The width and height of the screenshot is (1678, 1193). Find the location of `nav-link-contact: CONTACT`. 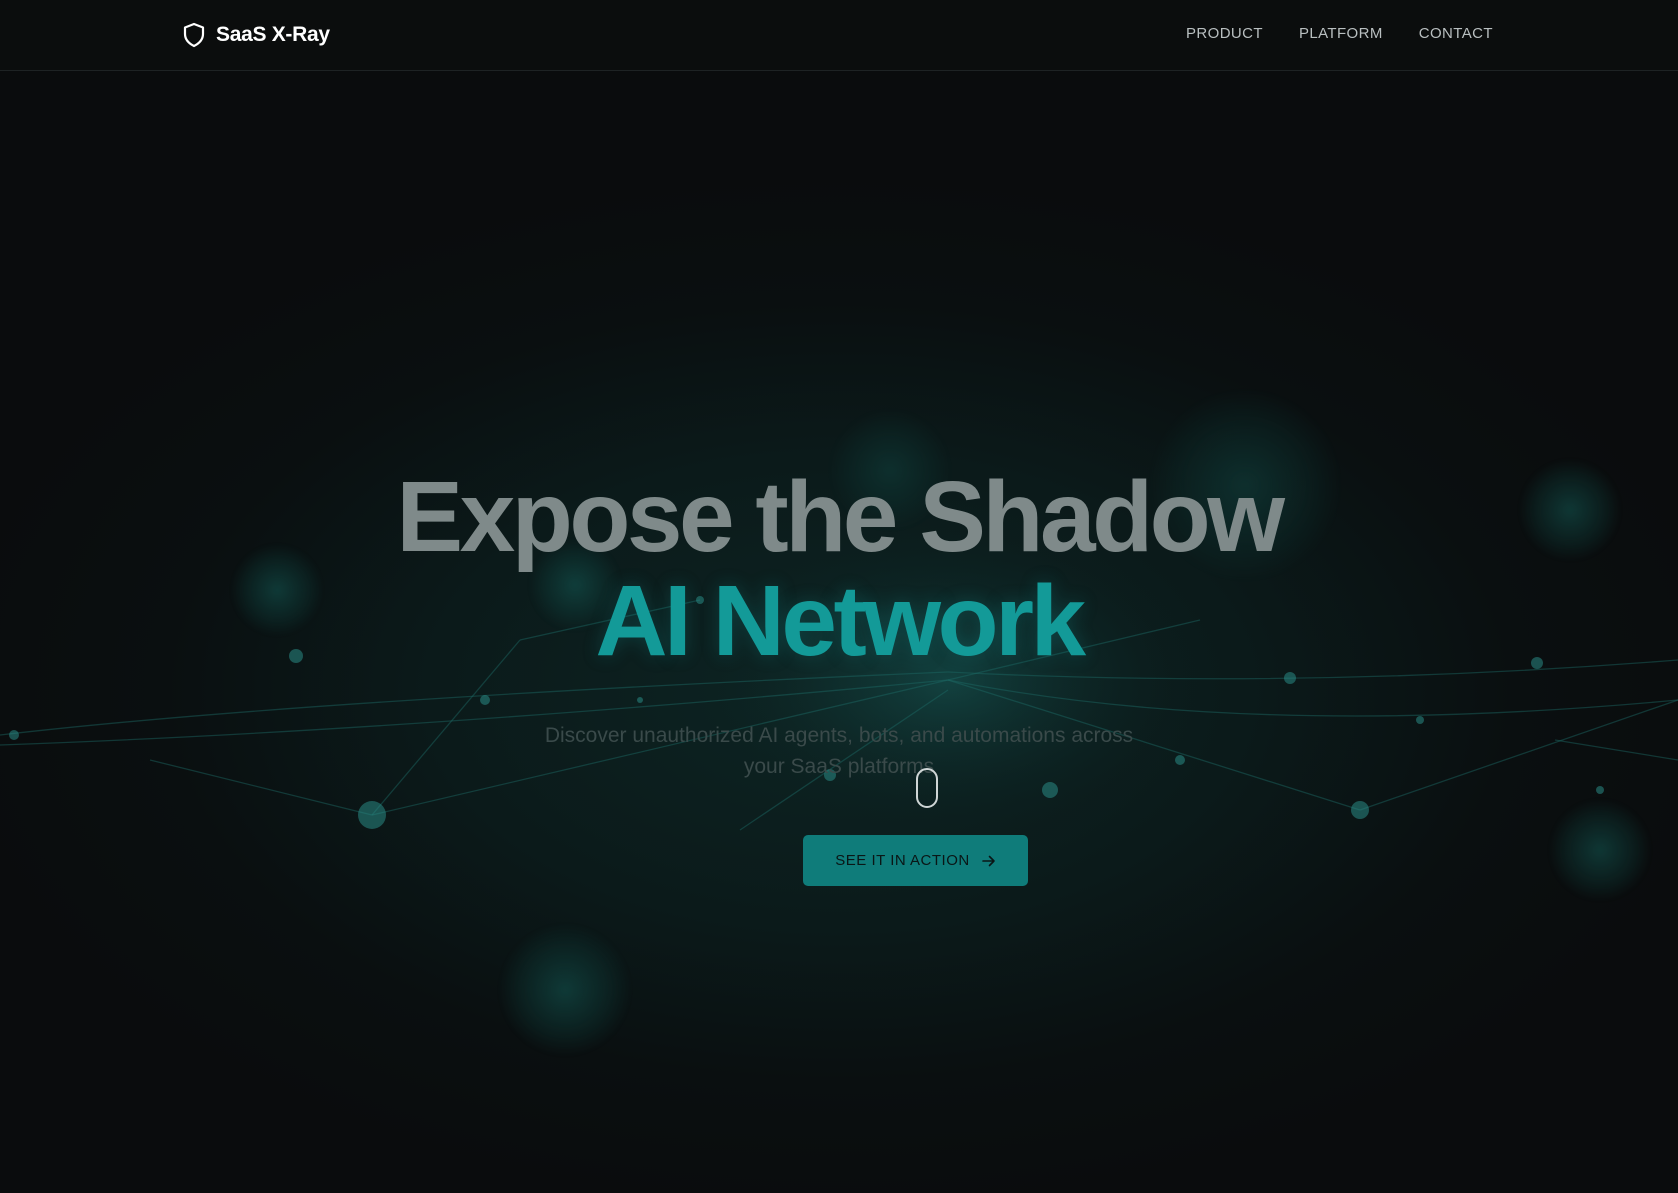

nav-link-contact: CONTACT is located at coordinates (1456, 33).